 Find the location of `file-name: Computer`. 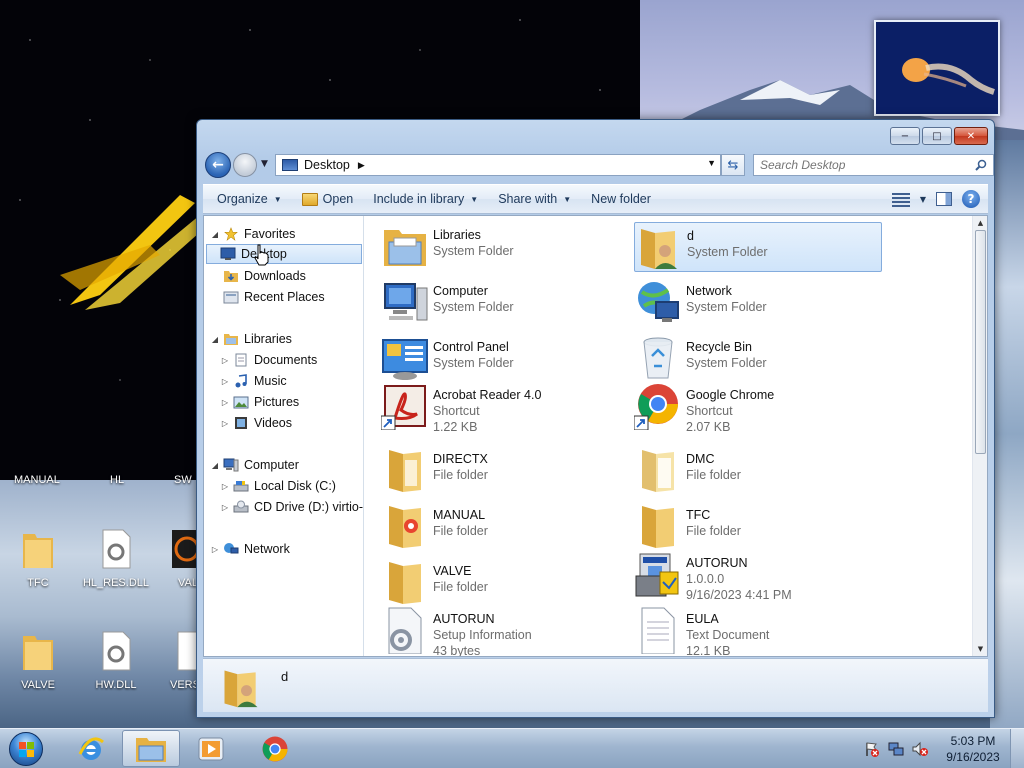

file-name: Computer is located at coordinates (460, 291).